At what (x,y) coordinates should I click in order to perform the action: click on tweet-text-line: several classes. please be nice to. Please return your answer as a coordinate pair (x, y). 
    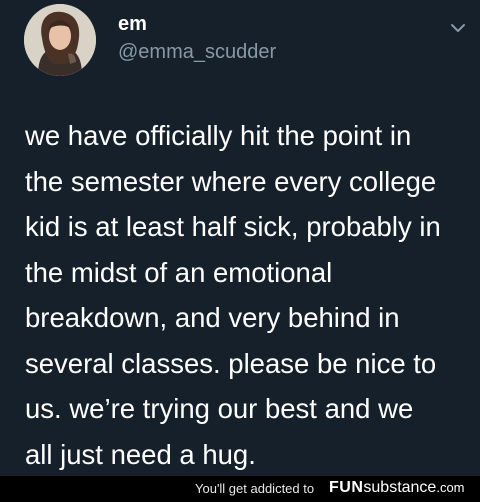
    Looking at the image, I should click on (231, 363).